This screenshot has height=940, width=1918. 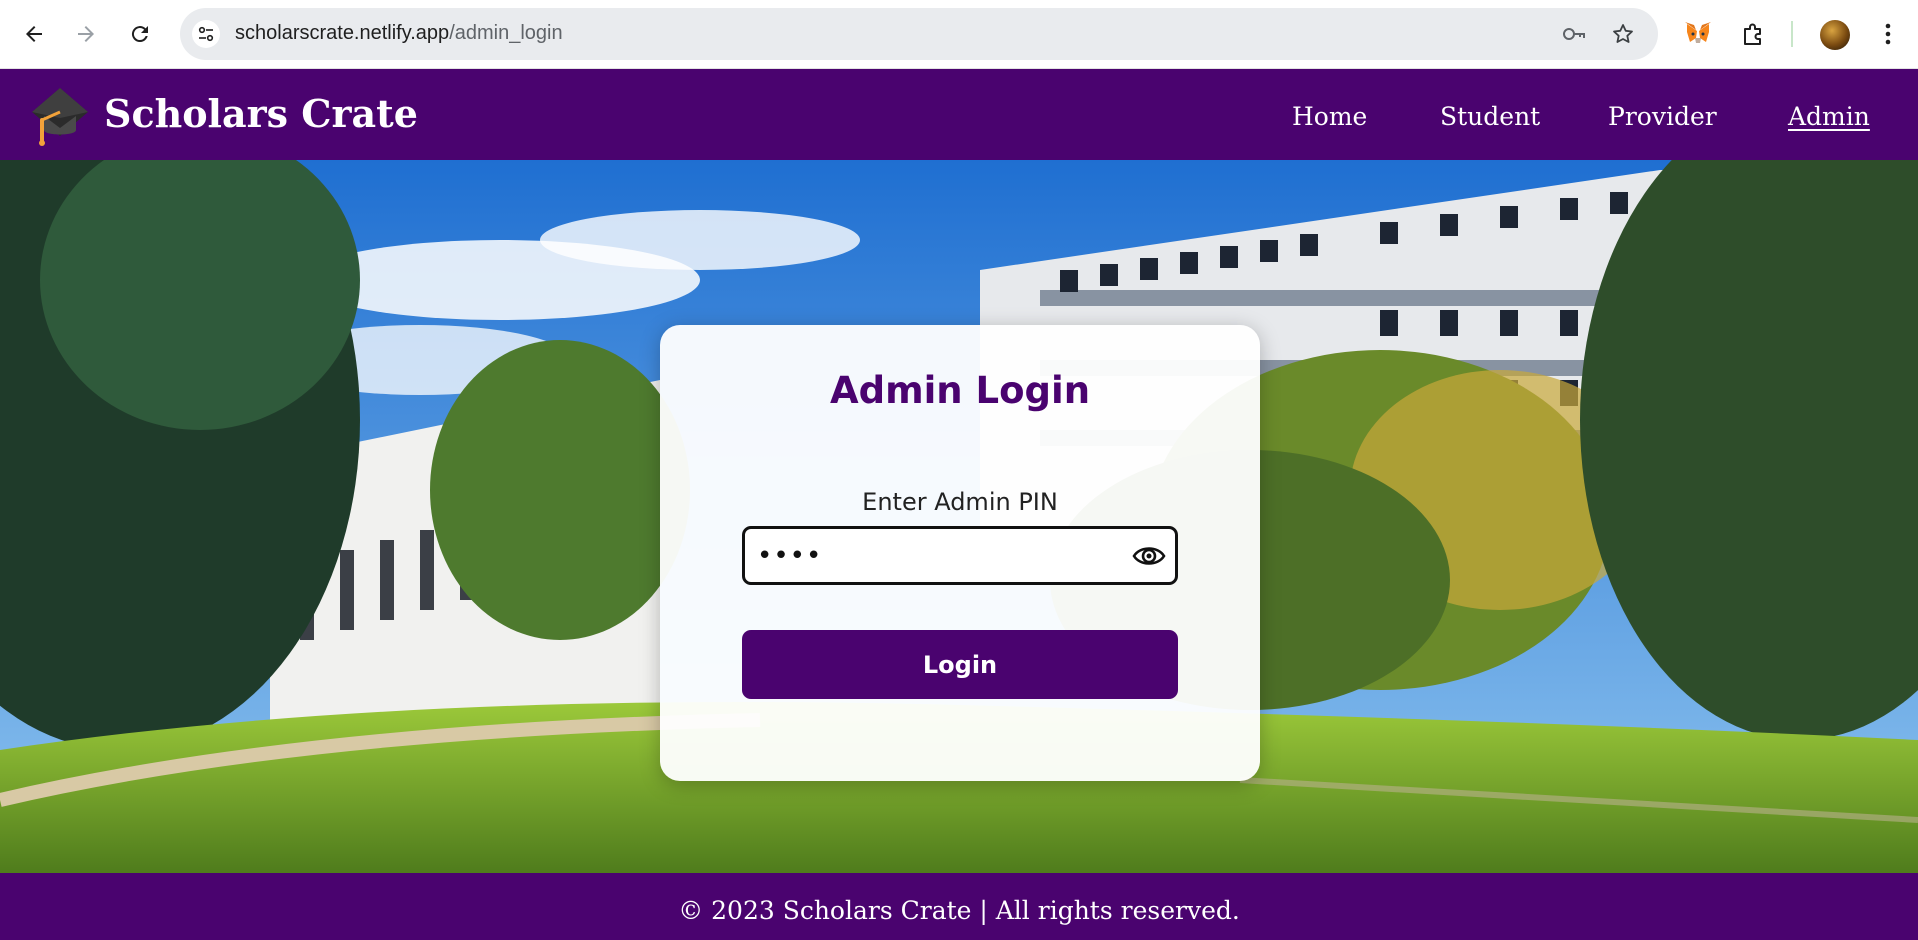 I want to click on pin-field, so click(x=960, y=555).